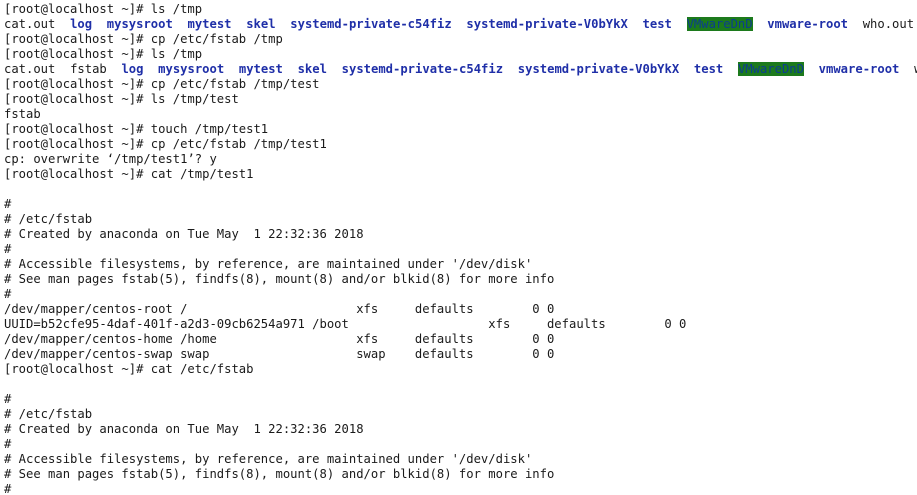 This screenshot has width=917, height=495. Describe the element at coordinates (209, 129) in the screenshot. I see `command-text: touch /tmp/test1` at that location.